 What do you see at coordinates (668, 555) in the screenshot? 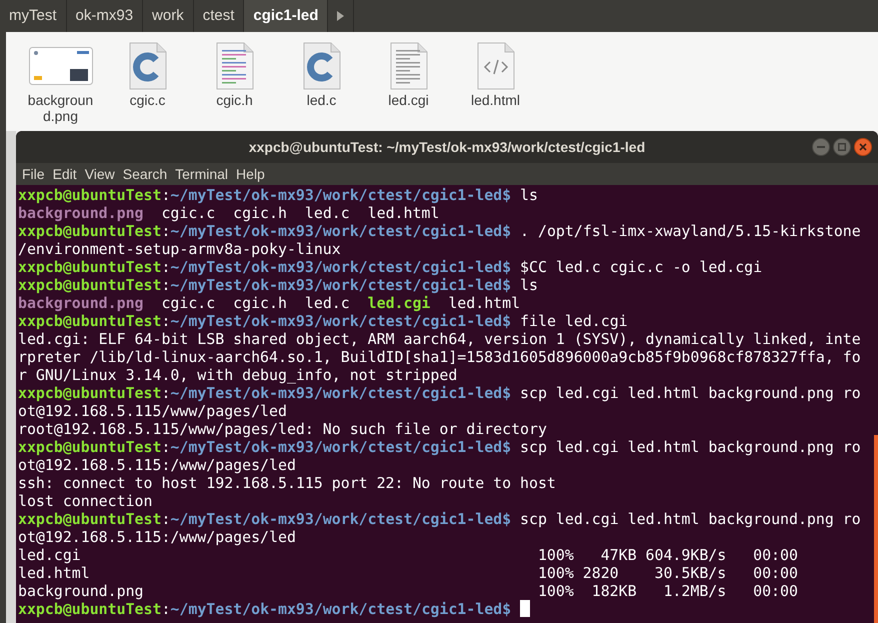
I see `terminal-text: 100% 47KB 604.9KB/s 00:00` at bounding box center [668, 555].